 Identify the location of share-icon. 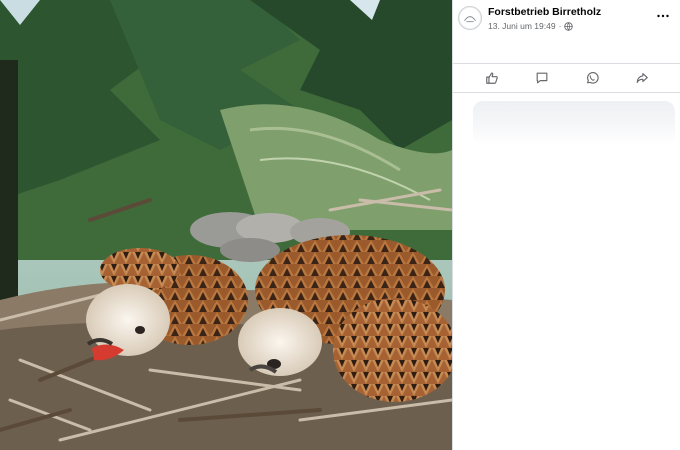
(642, 77).